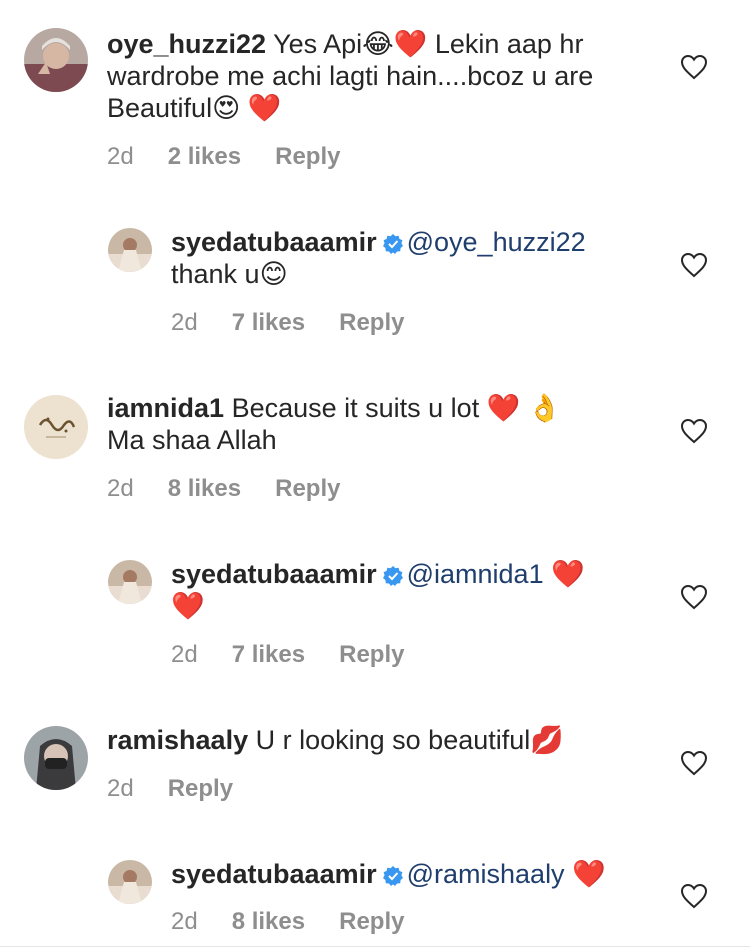 The height and width of the screenshot is (952, 750). I want to click on comment-text: thank u😊, so click(229, 274).